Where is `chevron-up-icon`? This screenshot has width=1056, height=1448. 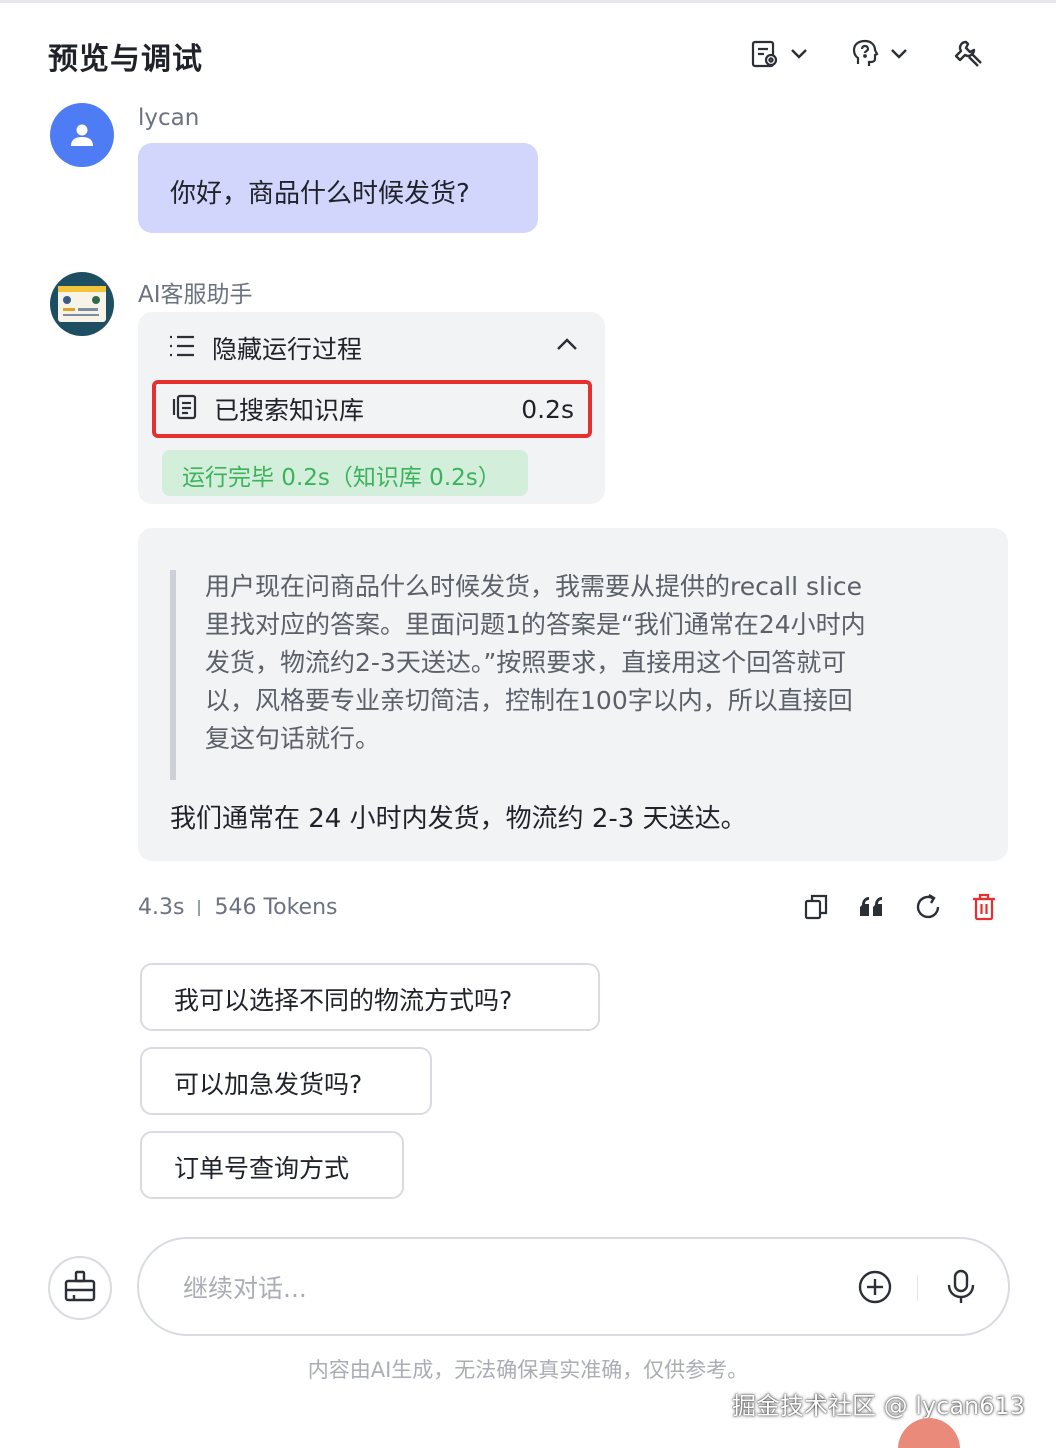 chevron-up-icon is located at coordinates (567, 345).